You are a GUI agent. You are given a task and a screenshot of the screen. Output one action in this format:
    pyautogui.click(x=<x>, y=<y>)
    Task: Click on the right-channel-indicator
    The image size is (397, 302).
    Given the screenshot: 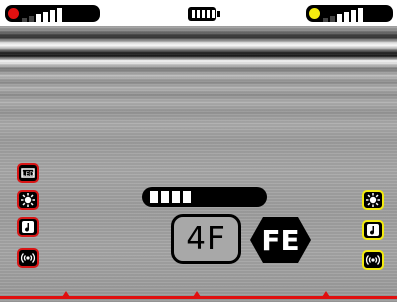 What is the action you would take?
    pyautogui.click(x=349, y=13)
    